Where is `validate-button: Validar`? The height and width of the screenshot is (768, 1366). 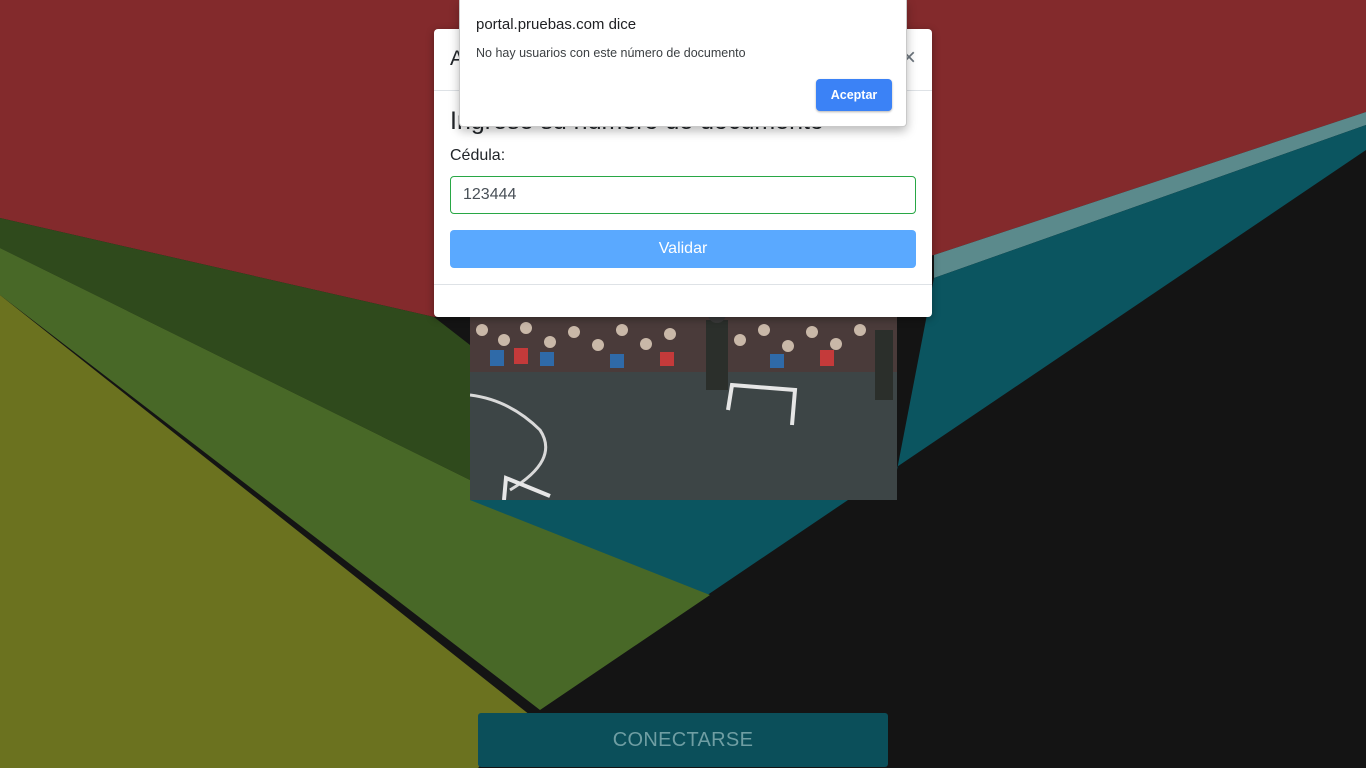 validate-button: Validar is located at coordinates (683, 249).